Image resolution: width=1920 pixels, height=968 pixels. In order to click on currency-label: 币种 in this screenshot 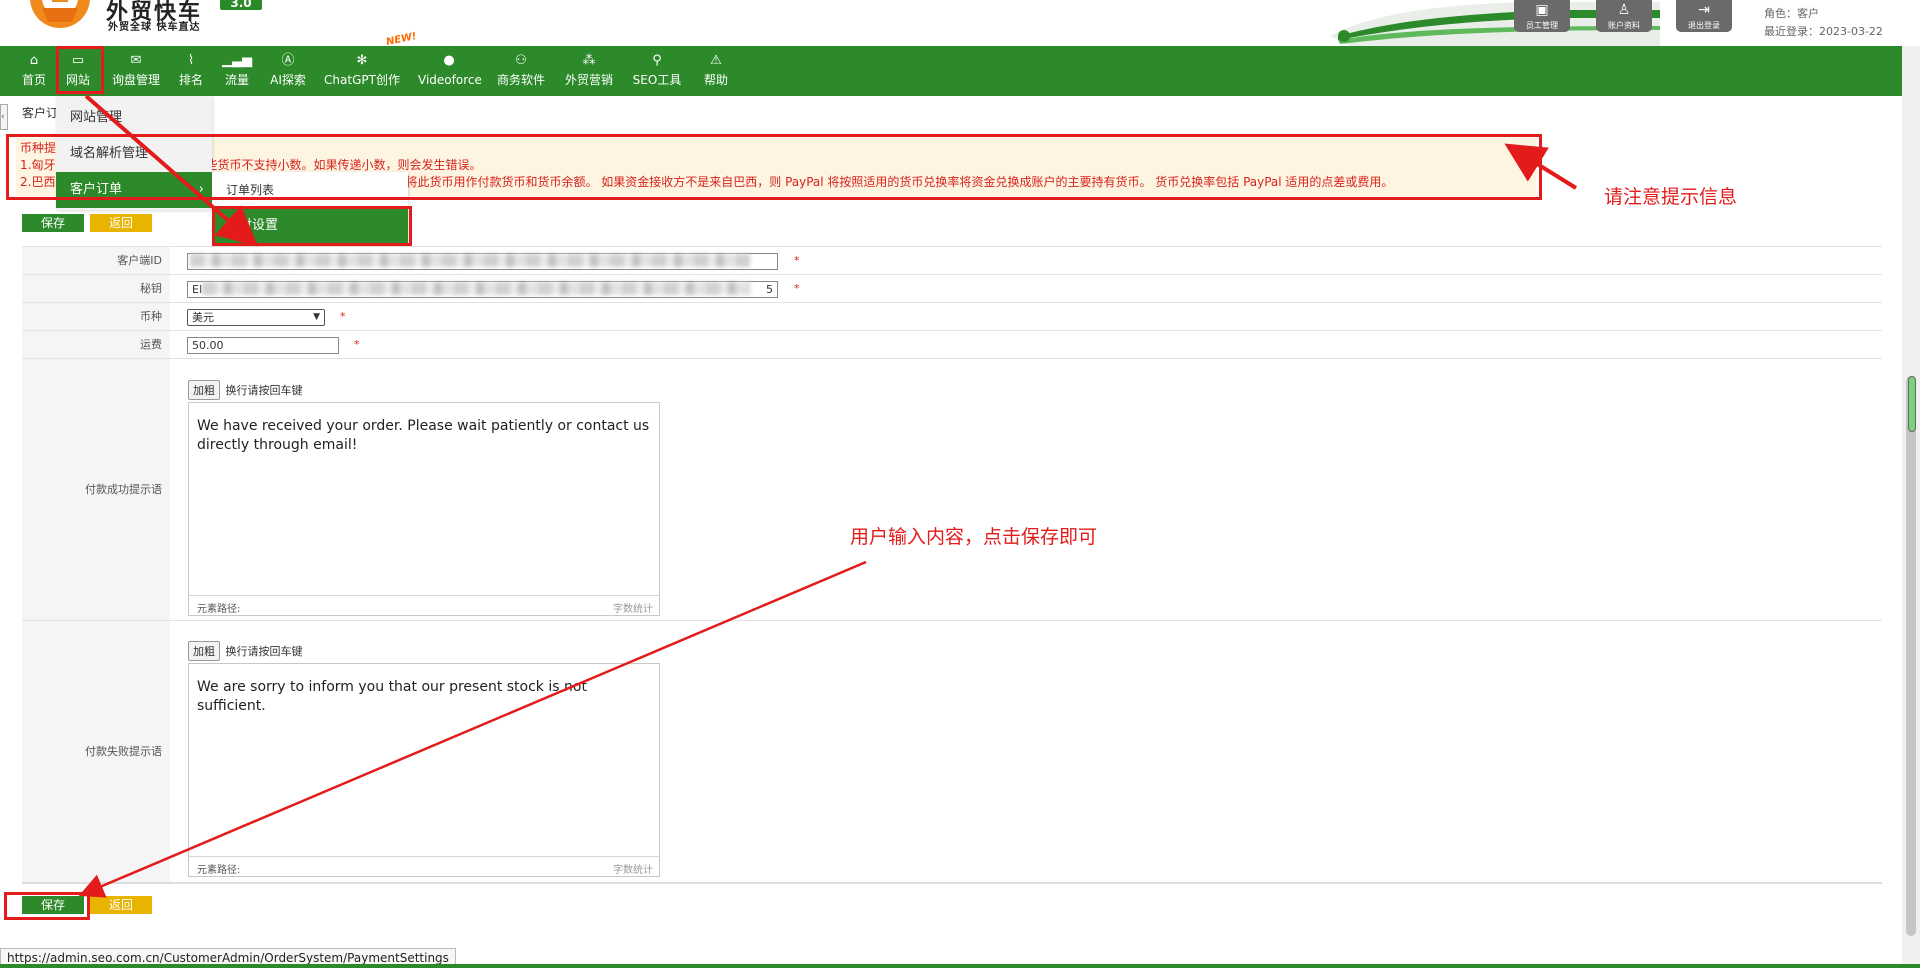, I will do `click(96, 316)`.